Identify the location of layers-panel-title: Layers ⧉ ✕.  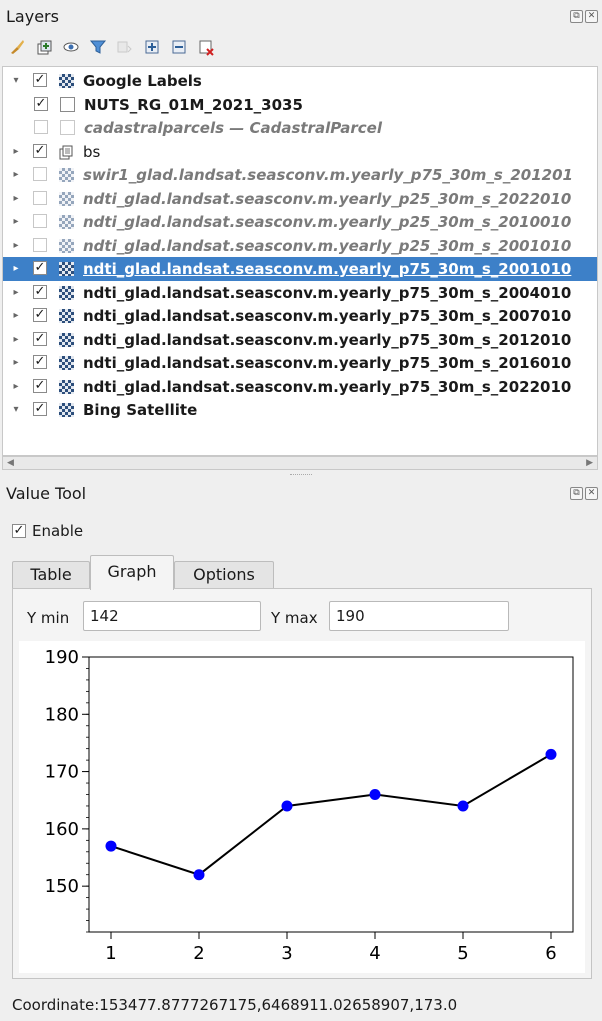
(301, 17).